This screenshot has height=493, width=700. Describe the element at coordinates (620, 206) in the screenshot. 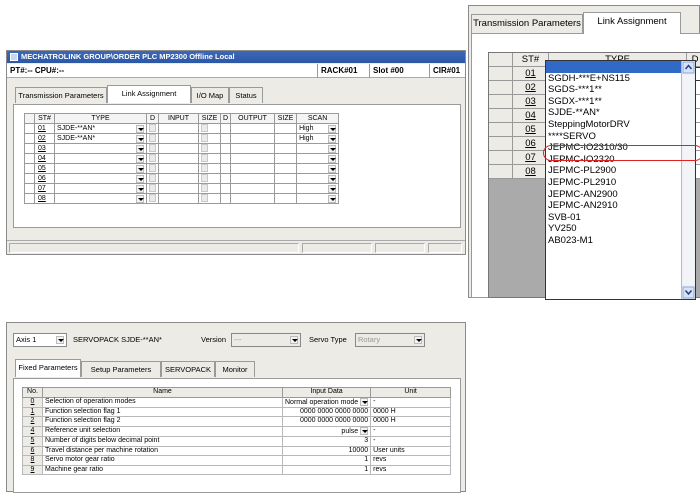

I see `dropdown-option: JEPMC-AN2910` at that location.